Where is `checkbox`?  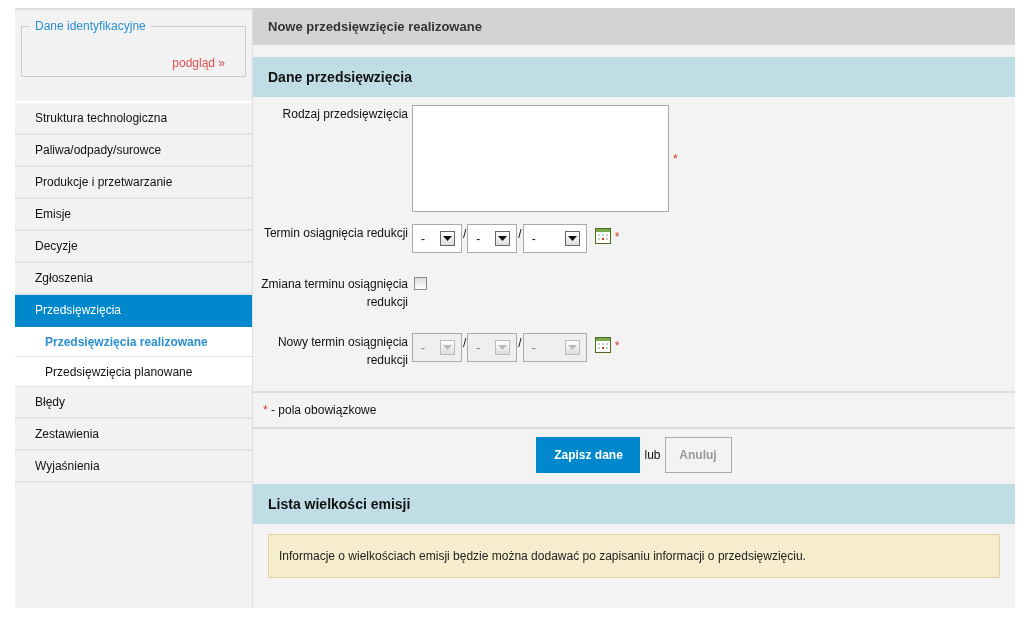 checkbox is located at coordinates (420, 283).